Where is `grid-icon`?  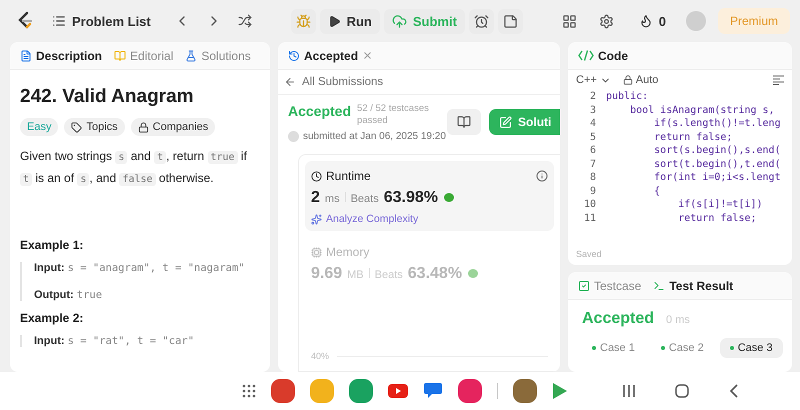 grid-icon is located at coordinates (569, 21).